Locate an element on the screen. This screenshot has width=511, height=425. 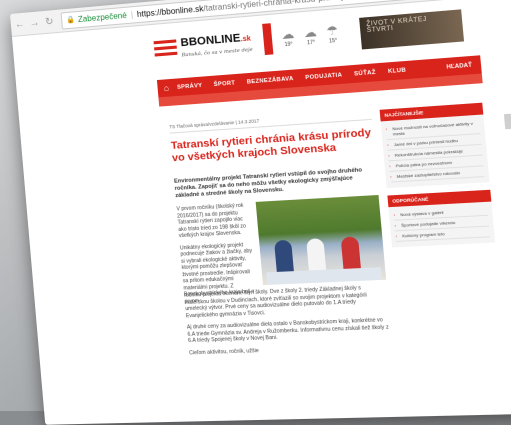
home-icon: ⌂ is located at coordinates (166, 88).